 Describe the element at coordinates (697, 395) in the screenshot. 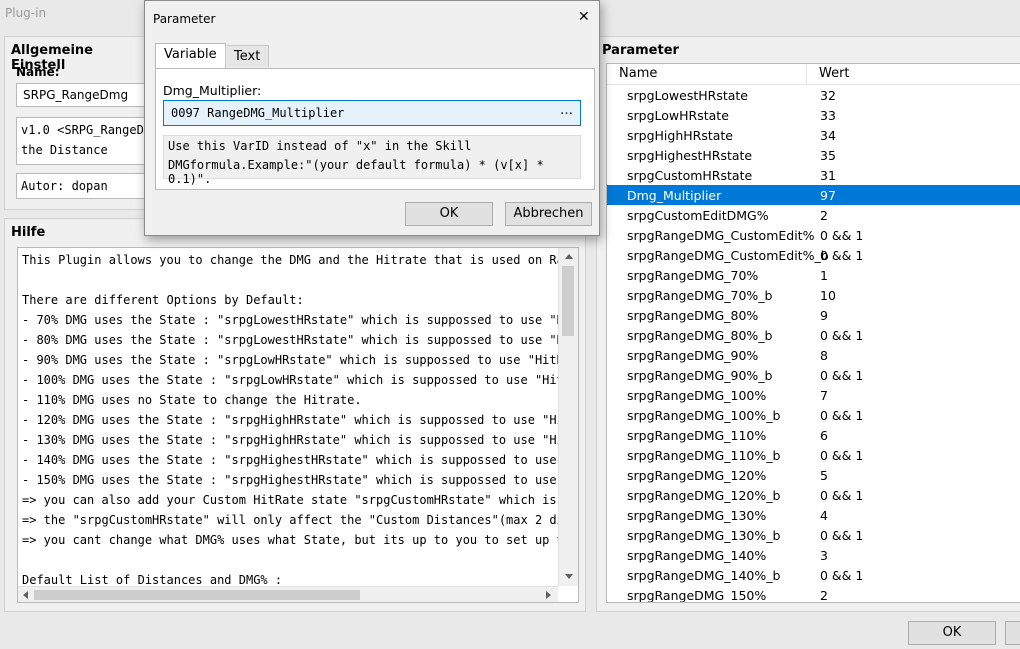

I see `parameter-name-cell: srpgRangeDMG_100%` at that location.